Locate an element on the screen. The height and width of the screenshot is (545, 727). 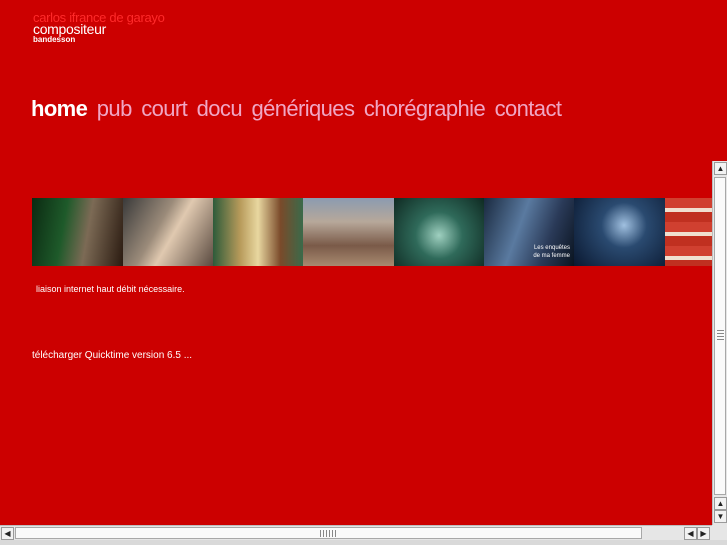
scroll-left-button: ◀ is located at coordinates (7, 533).